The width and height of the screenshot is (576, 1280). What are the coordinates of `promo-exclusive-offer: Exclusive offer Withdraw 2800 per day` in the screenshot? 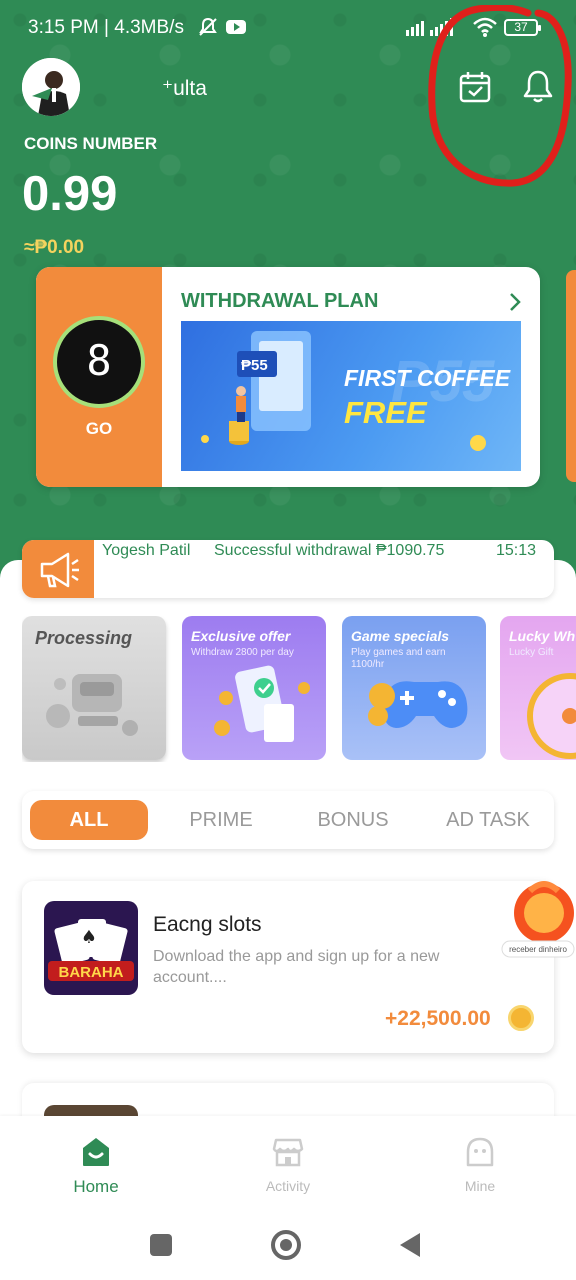 It's located at (254, 688).